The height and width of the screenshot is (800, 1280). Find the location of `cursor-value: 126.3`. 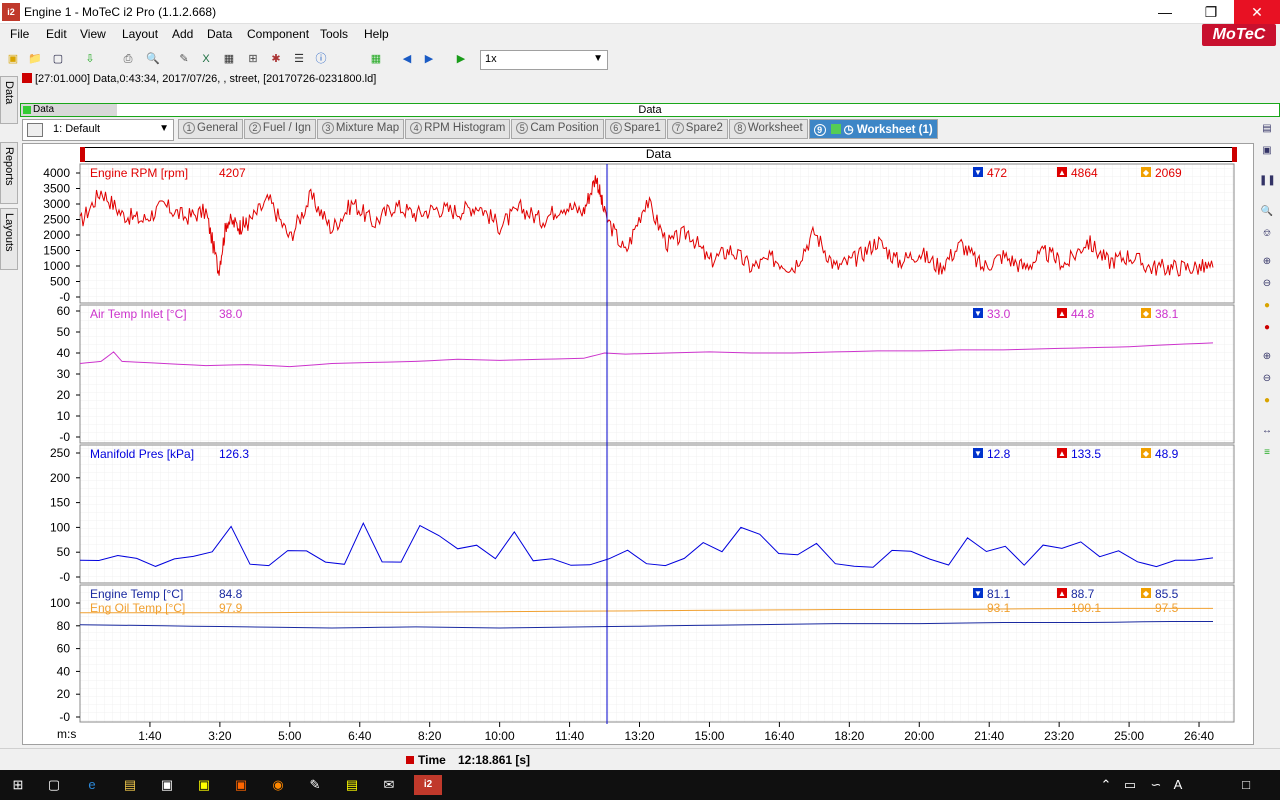

cursor-value: 126.3 is located at coordinates (234, 454).